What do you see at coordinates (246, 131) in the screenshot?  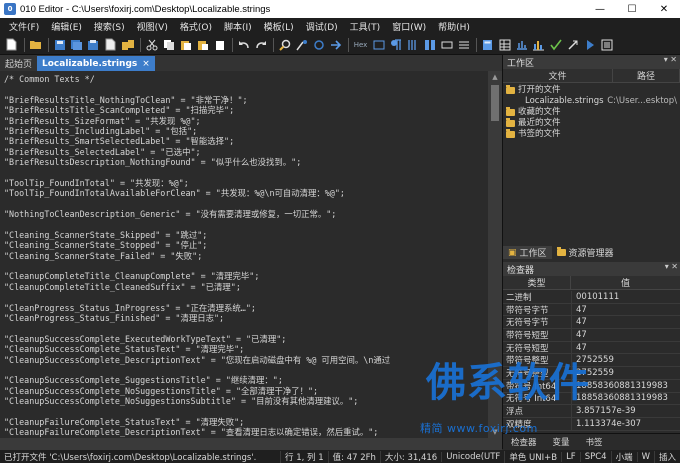 I see `code-line: "BriefResults_IncludingLabel" = "包括";` at bounding box center [246, 131].